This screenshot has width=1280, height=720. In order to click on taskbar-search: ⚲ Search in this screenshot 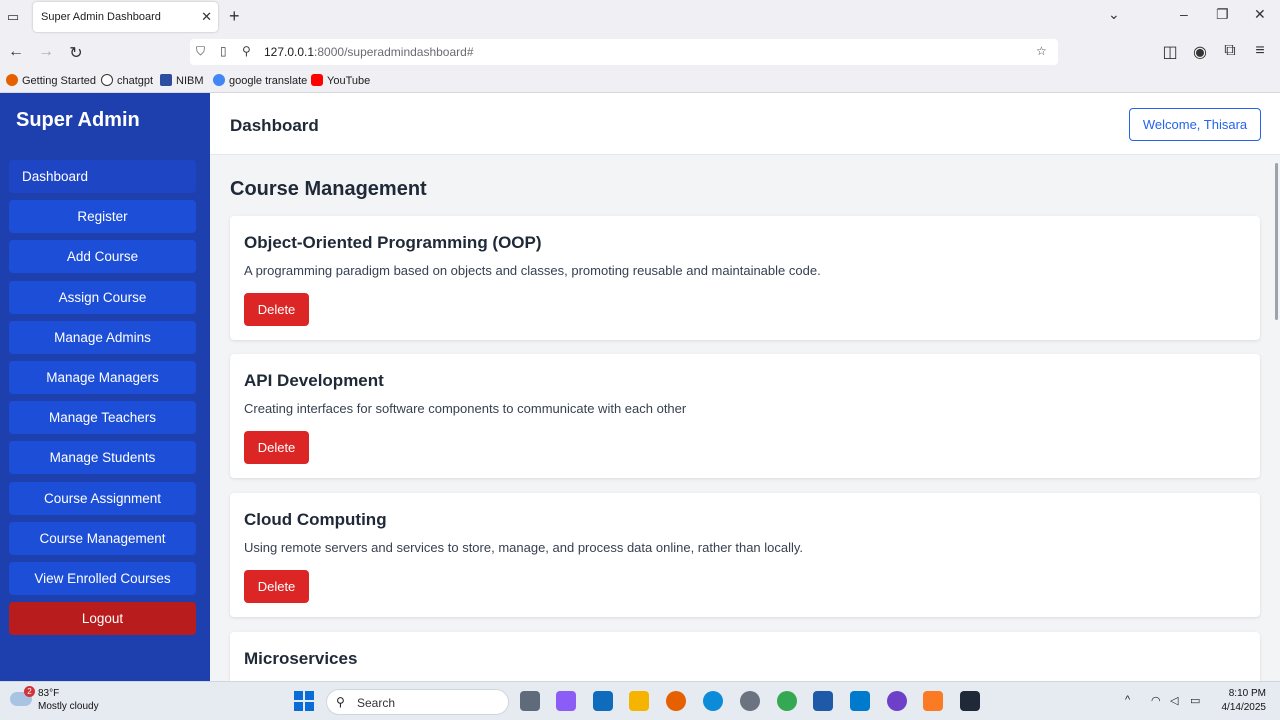, I will do `click(417, 702)`.